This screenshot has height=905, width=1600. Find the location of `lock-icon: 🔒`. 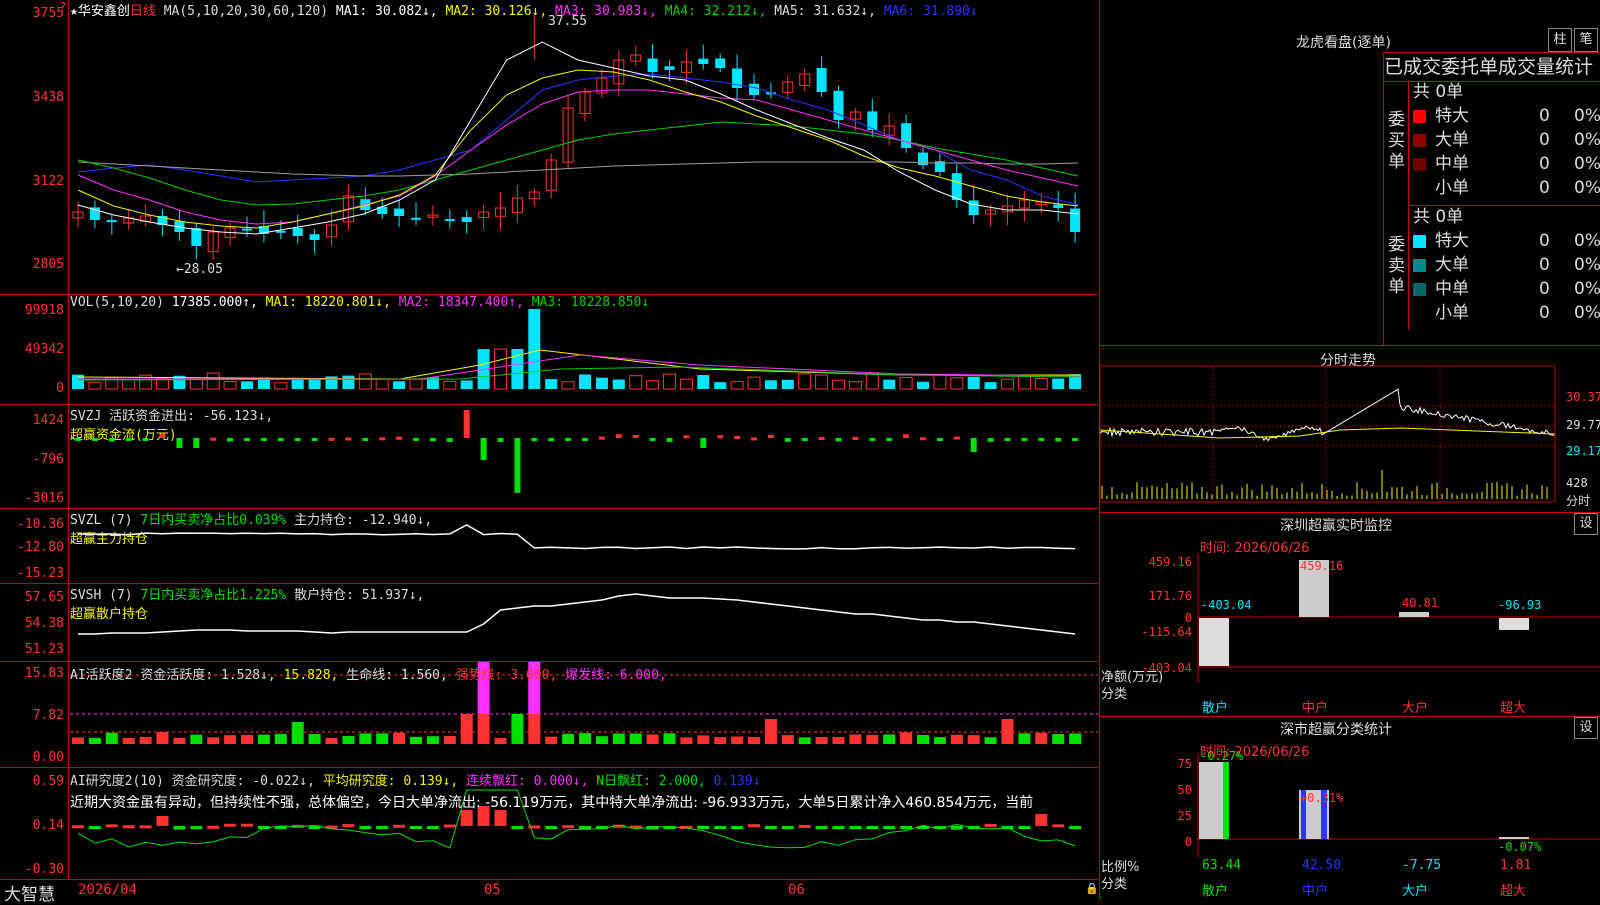

lock-icon: 🔒 is located at coordinates (1092, 888).